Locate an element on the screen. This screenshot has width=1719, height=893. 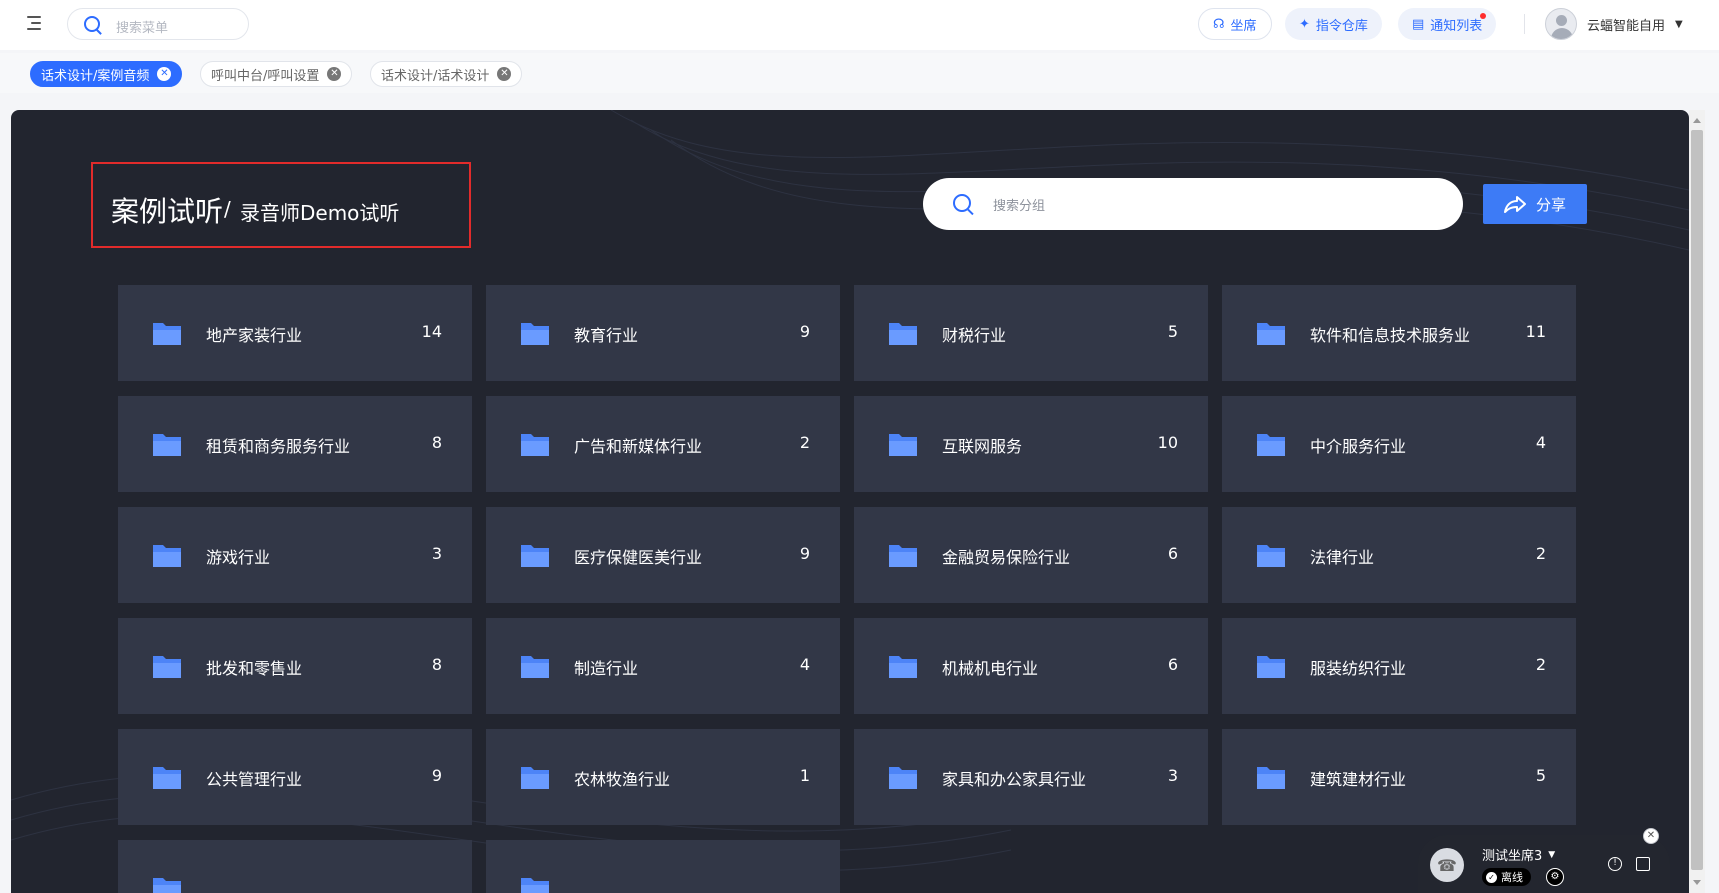
page-scrollbar is located at coordinates (1697, 501).